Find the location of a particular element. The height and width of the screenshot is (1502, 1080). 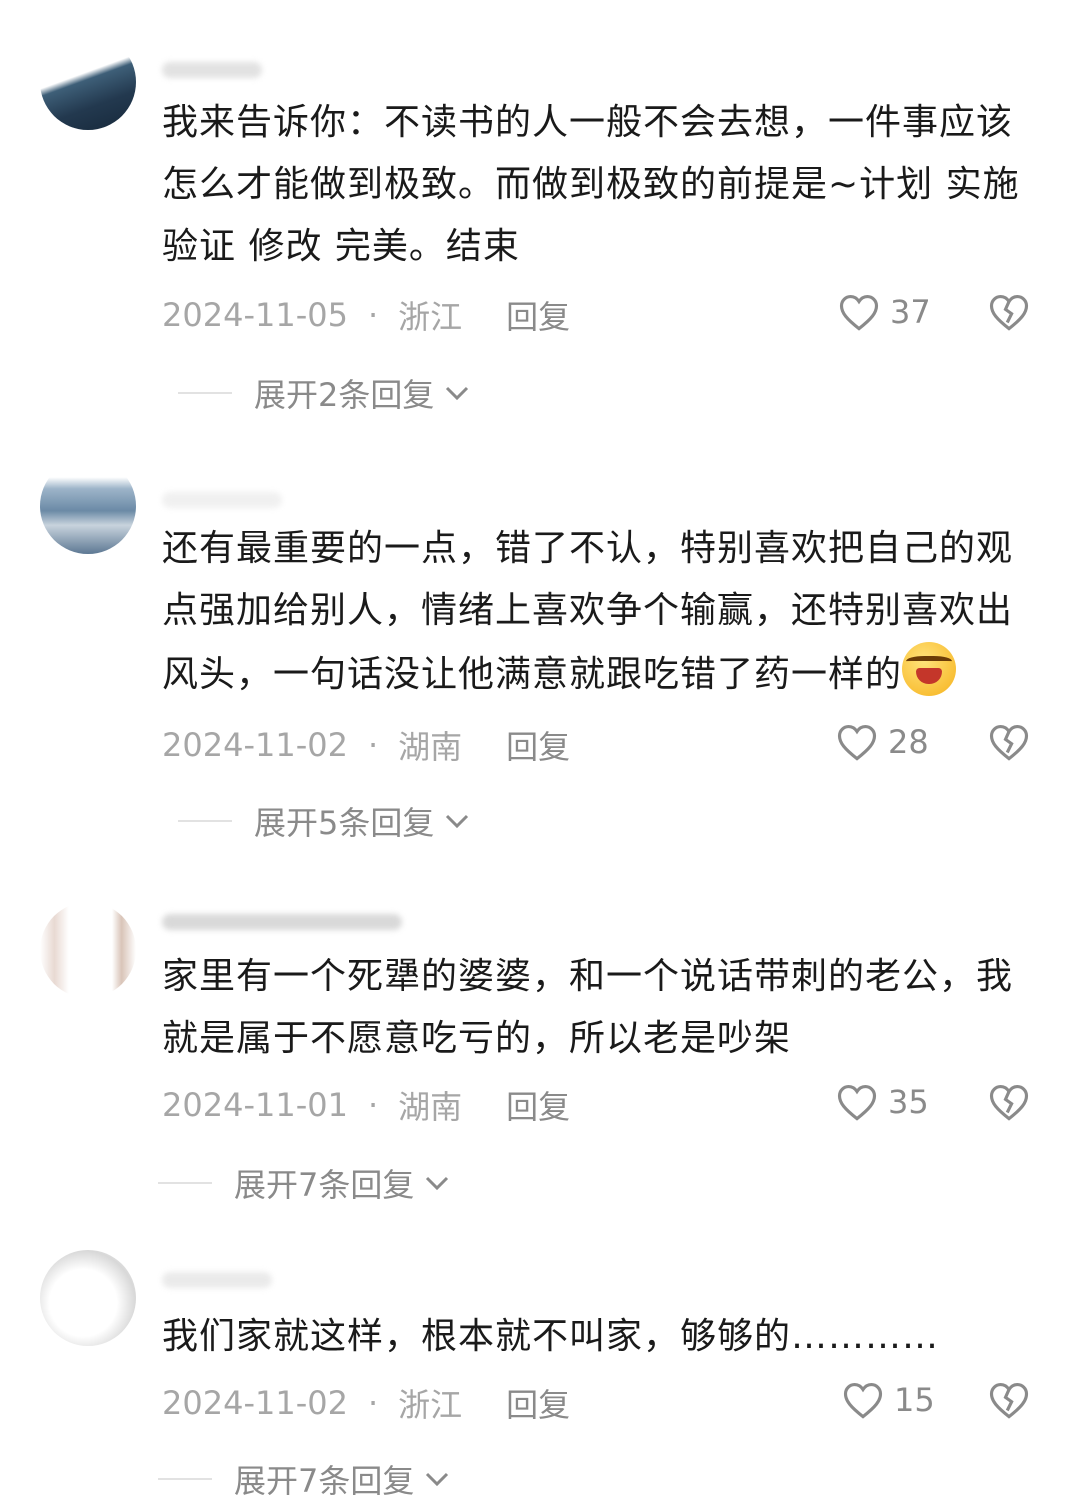

comment-meta: 2024-11-05 · 浙江 回复 is located at coordinates (366, 315).